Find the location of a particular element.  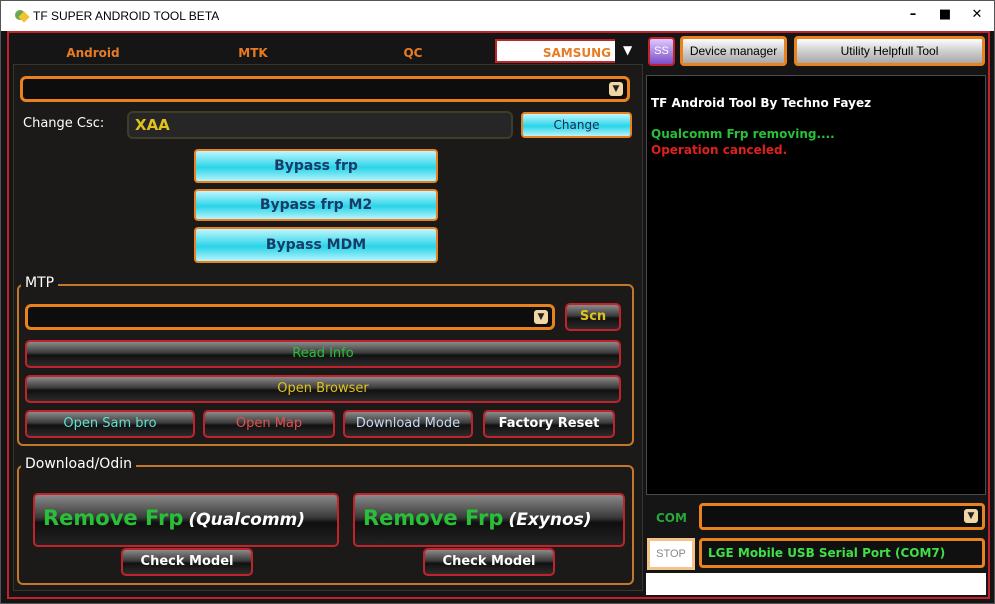

window-controls: – ■ ✕ is located at coordinates (945, 14).